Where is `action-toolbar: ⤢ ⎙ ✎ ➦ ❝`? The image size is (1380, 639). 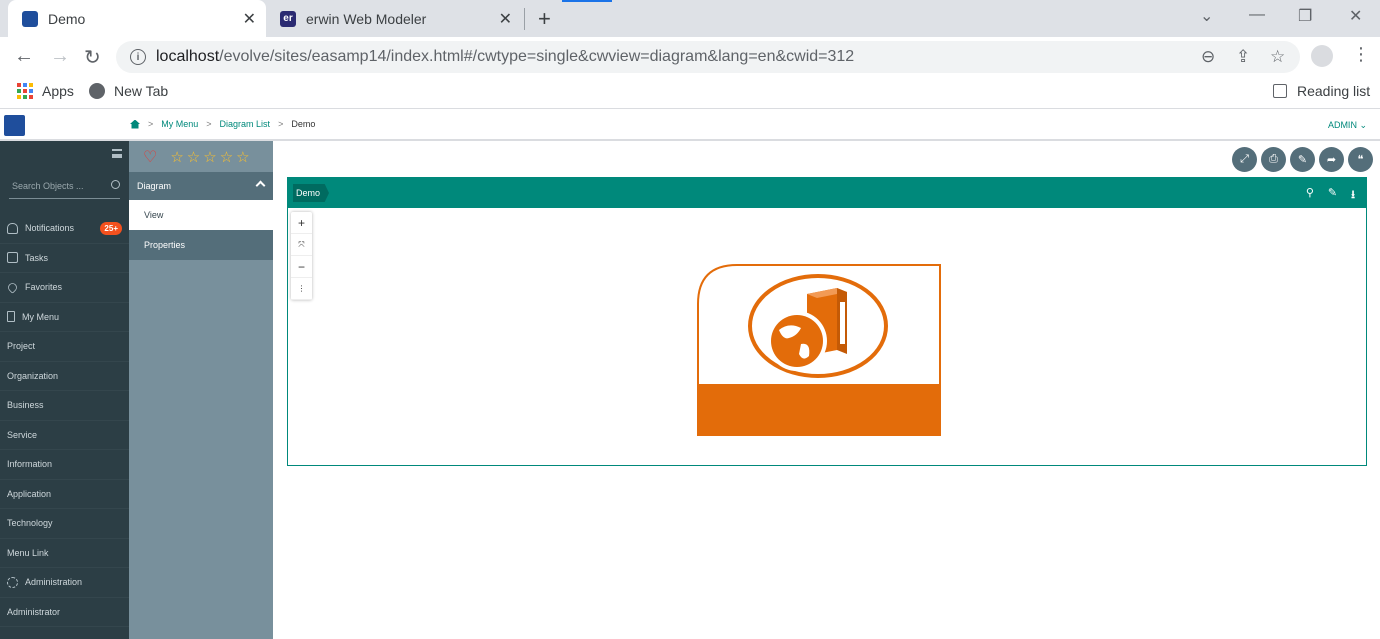
action-toolbar: ⤢ ⎙ ✎ ➦ ❝ is located at coordinates (1302, 159).